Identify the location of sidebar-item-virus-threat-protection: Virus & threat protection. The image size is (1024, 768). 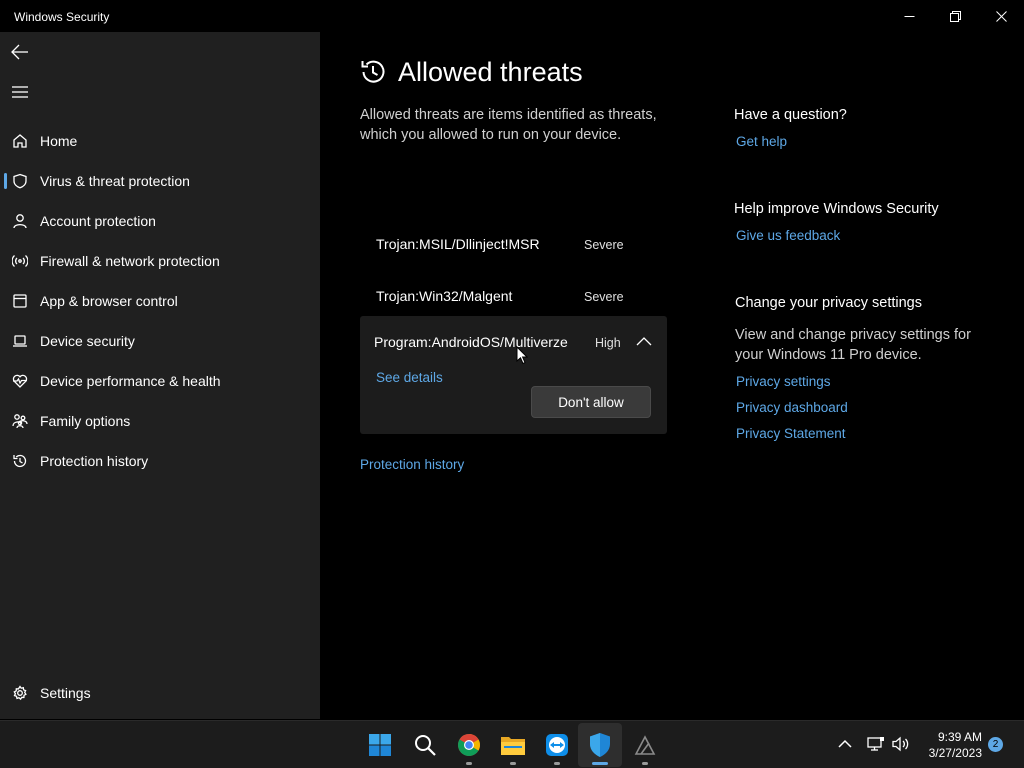
(160, 181).